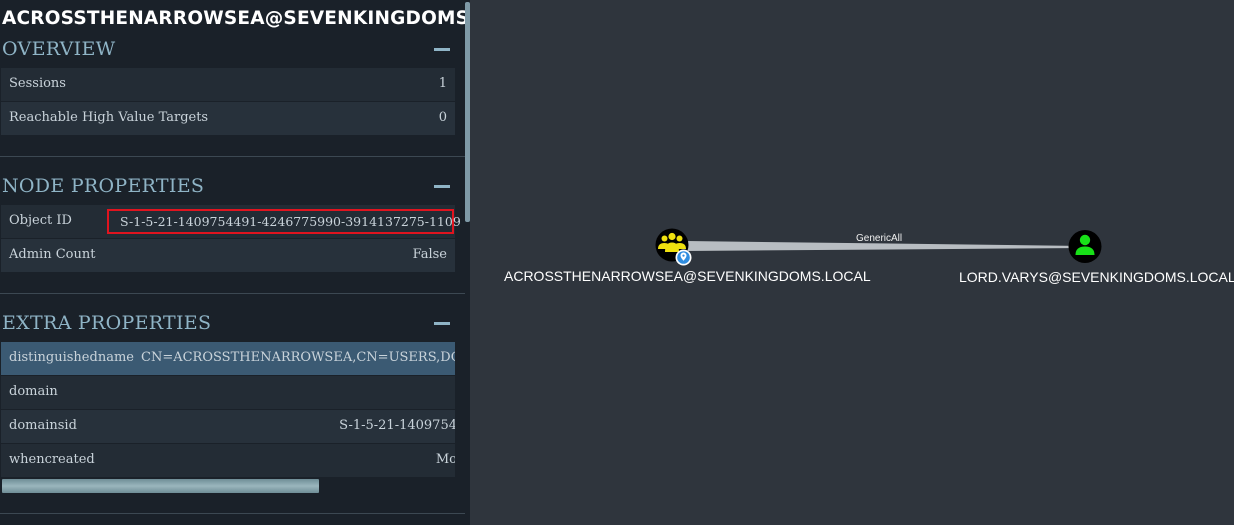 The image size is (1234, 525). Describe the element at coordinates (228, 118) in the screenshot. I see `overview-row-high-value-targets: Reachable High Value Targets 0` at that location.